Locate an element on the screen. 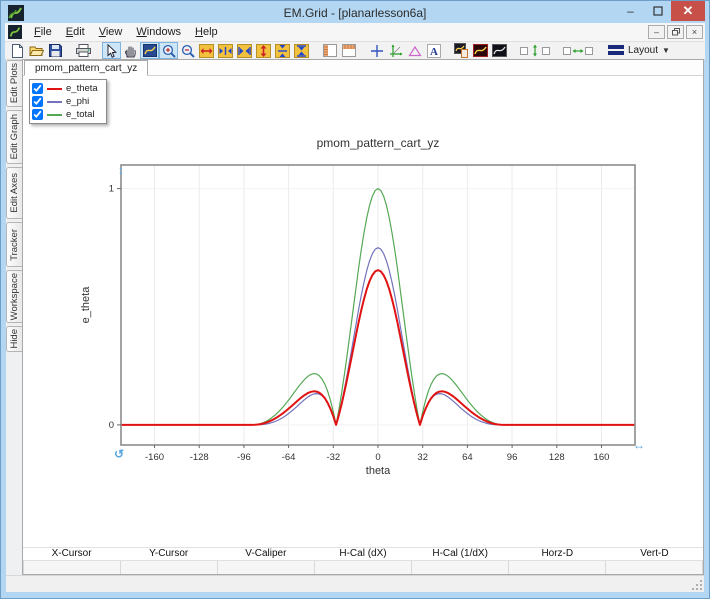 Image resolution: width=710 pixels, height=599 pixels. svg-text: 1 is located at coordinates (111, 189).